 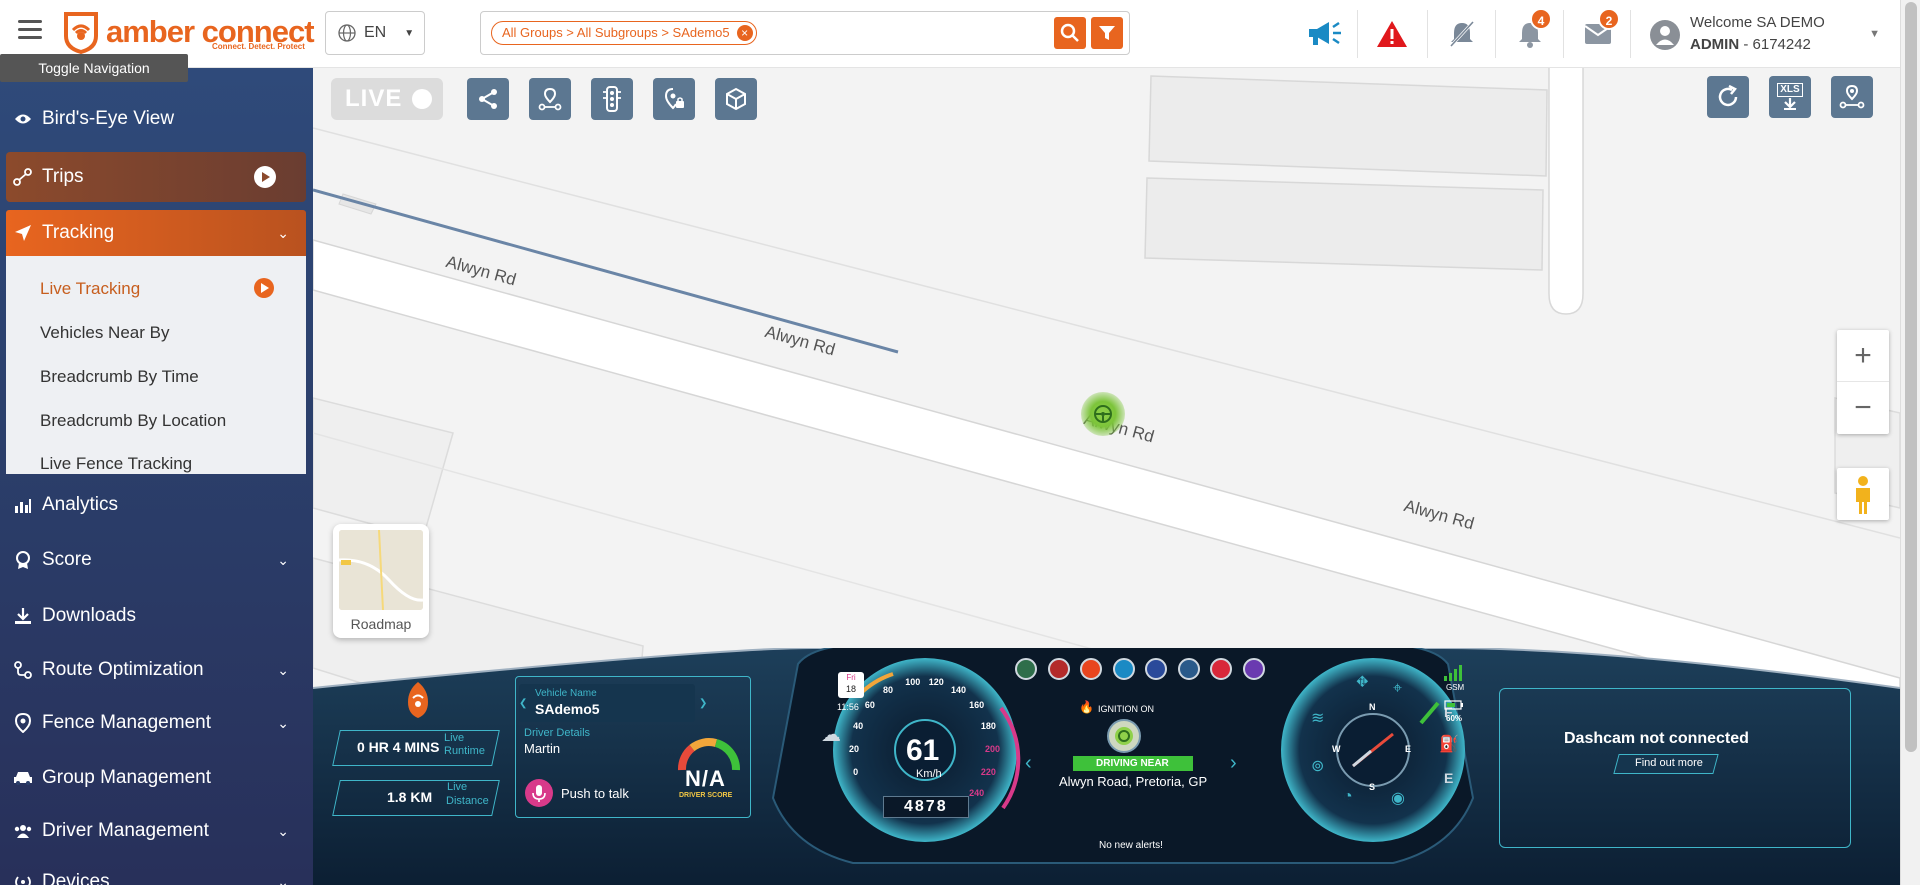 I want to click on route-history-button, so click(x=1852, y=97).